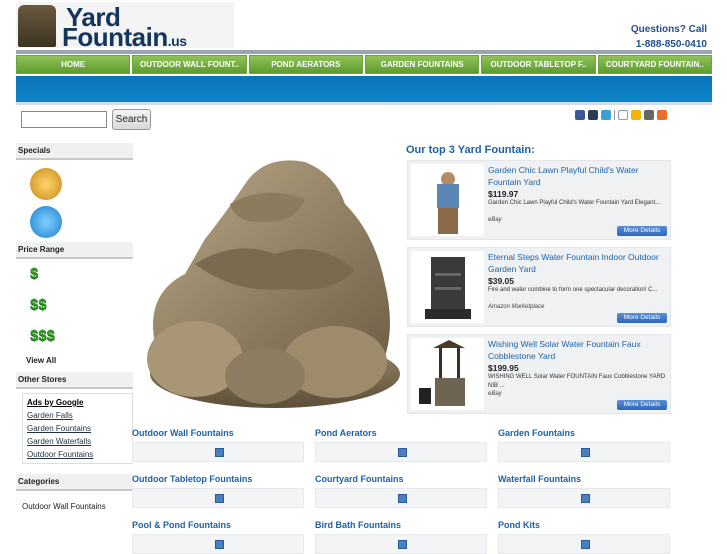 The height and width of the screenshot is (554, 727). What do you see at coordinates (662, 115) in the screenshot?
I see `add-icon` at bounding box center [662, 115].